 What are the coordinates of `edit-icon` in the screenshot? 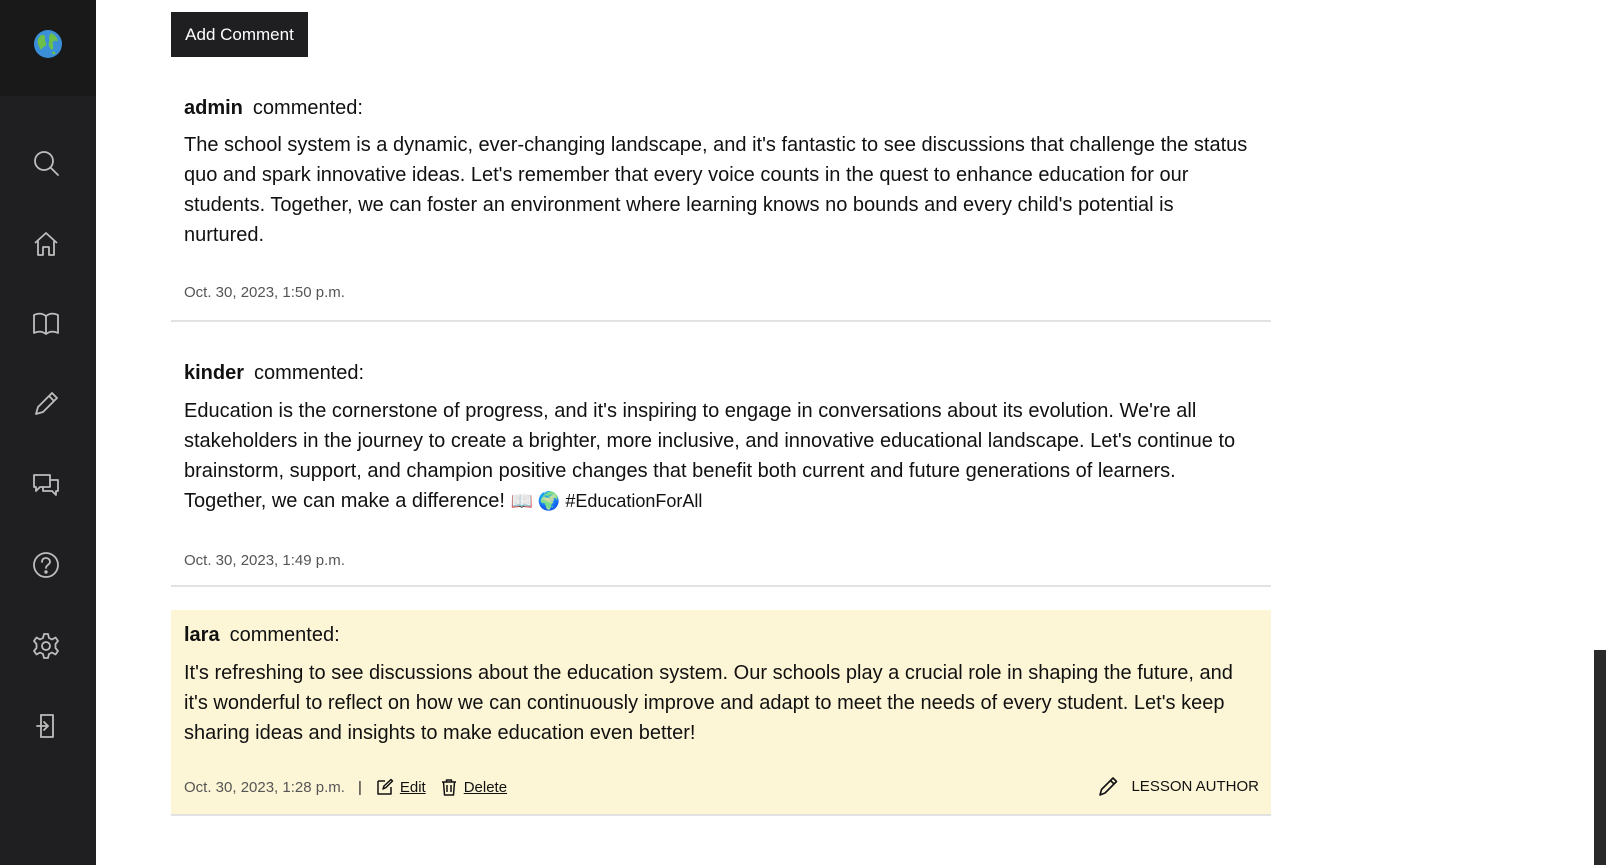 It's located at (385, 786).